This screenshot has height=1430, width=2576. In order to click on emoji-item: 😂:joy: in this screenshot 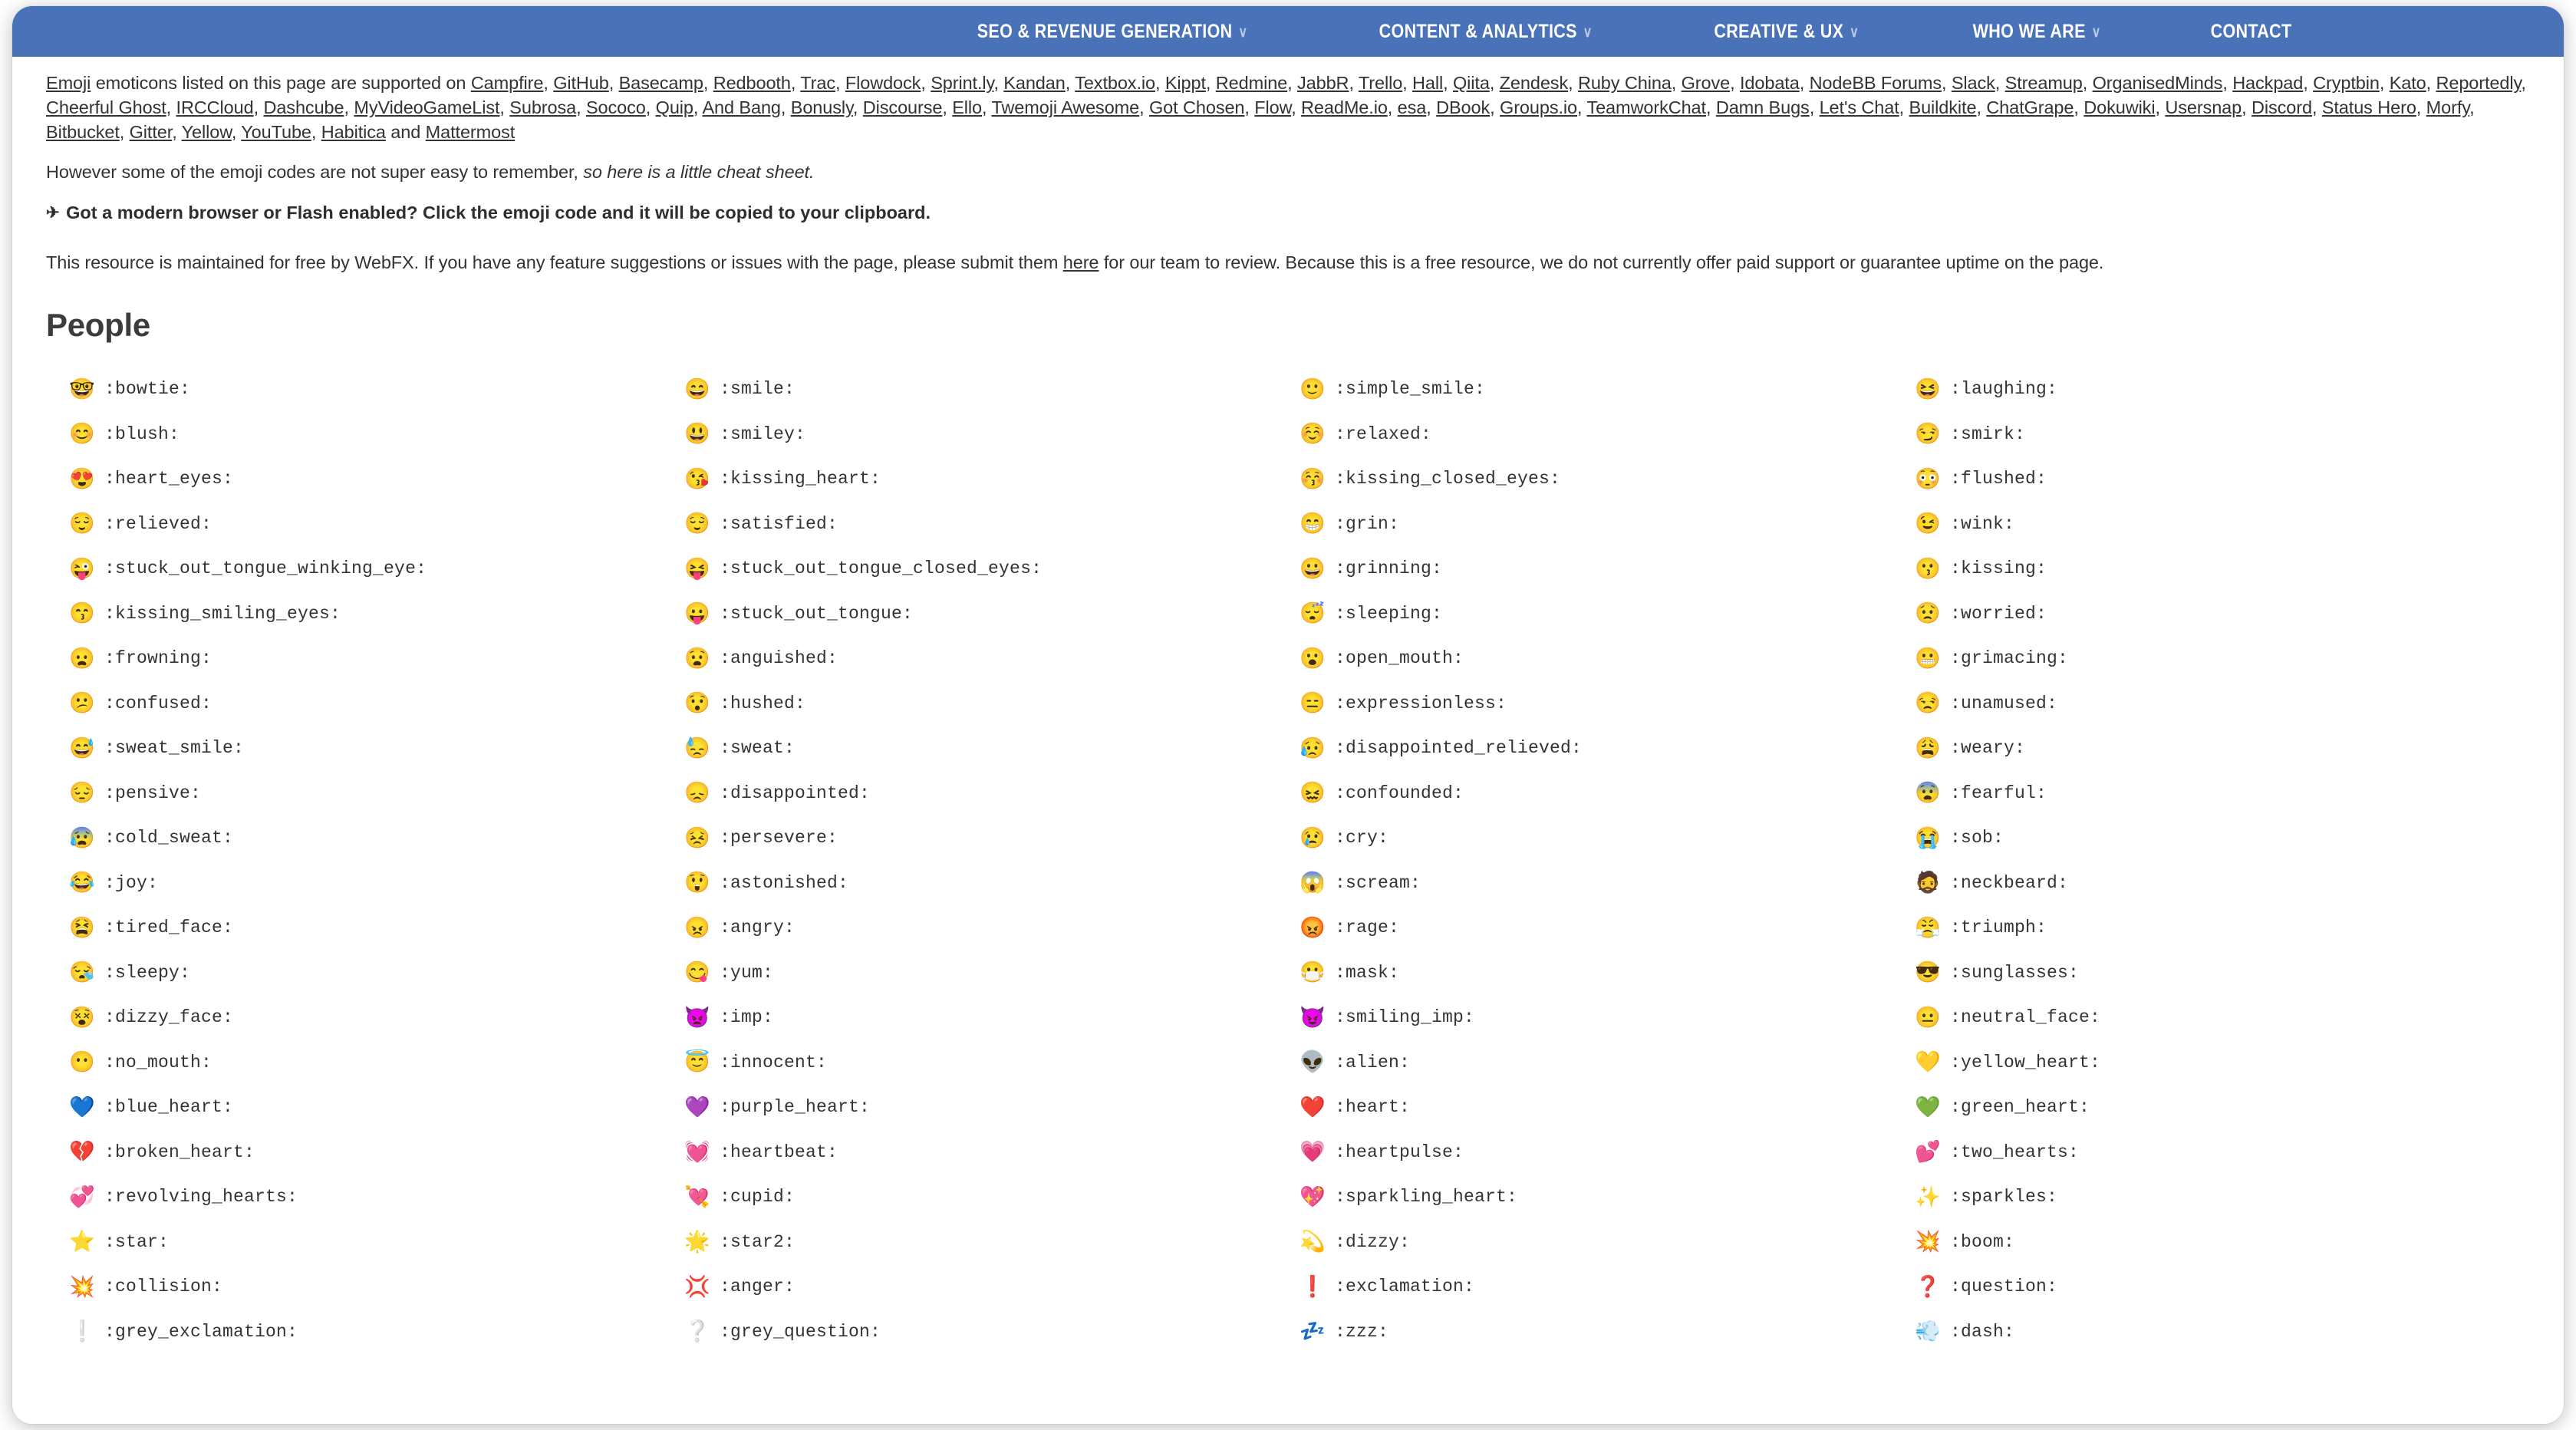, I will do `click(376, 884)`.